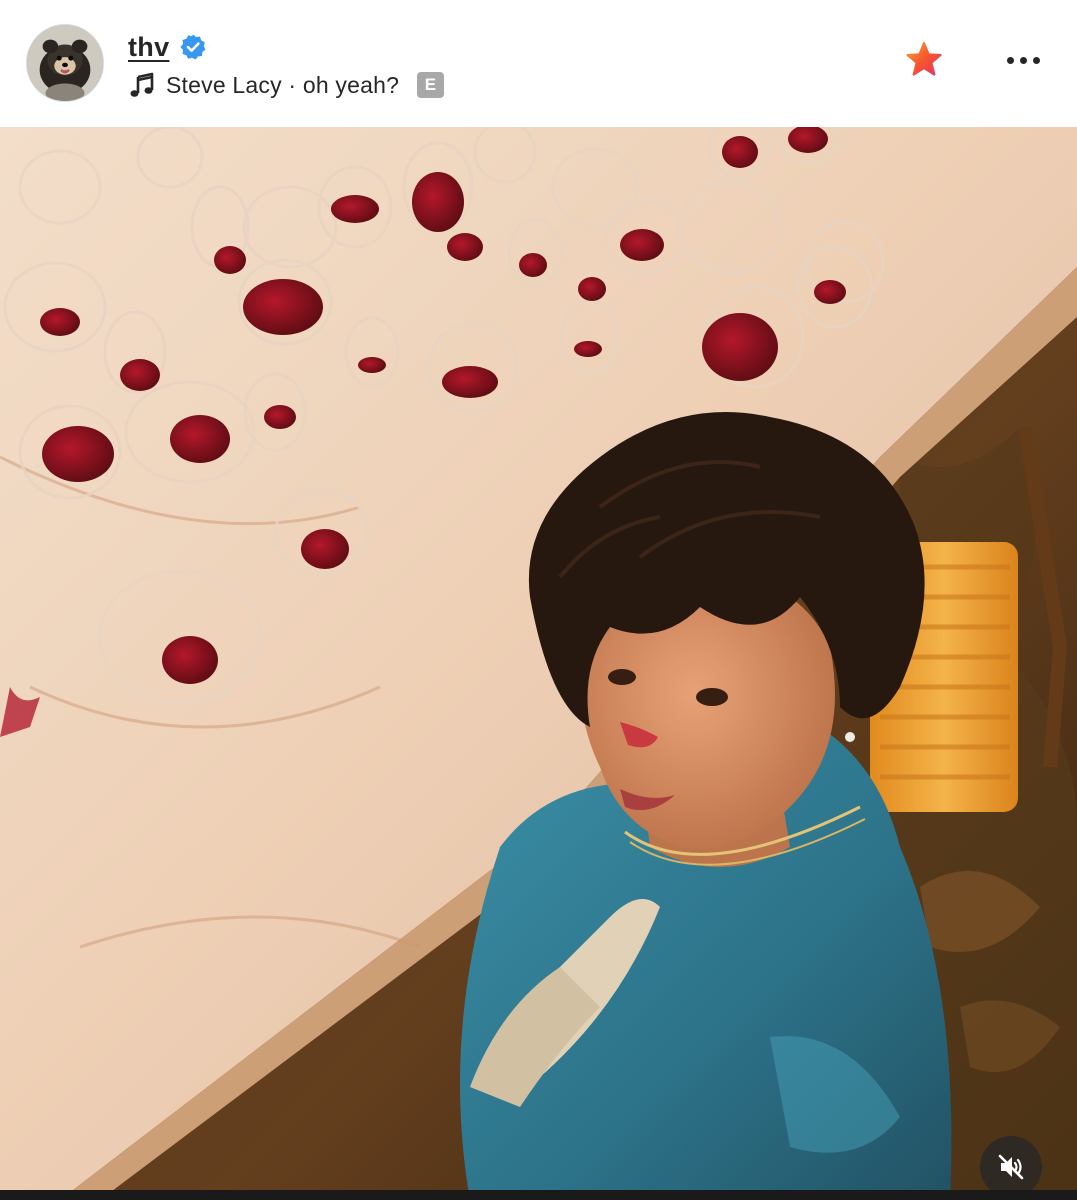 The width and height of the screenshot is (1077, 1200). I want to click on avatar, so click(65, 63).